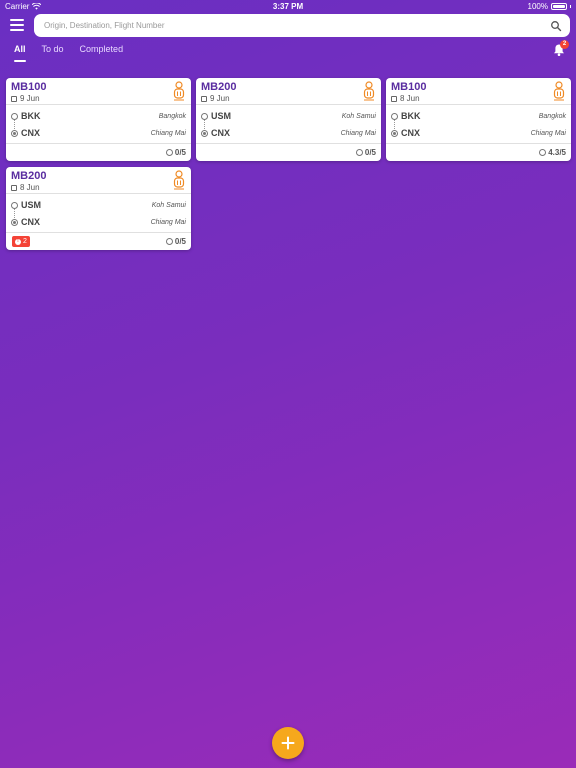  I want to click on status-time: 3:37 PM, so click(288, 6).